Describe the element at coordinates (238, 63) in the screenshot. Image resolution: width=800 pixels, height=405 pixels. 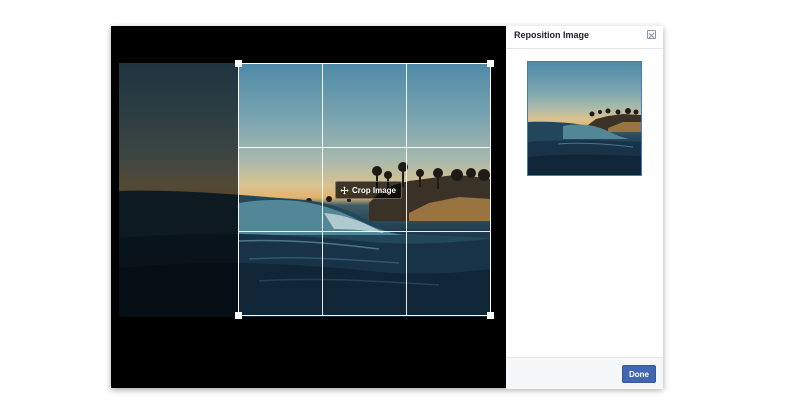
I see `crop-handle-top-left` at that location.